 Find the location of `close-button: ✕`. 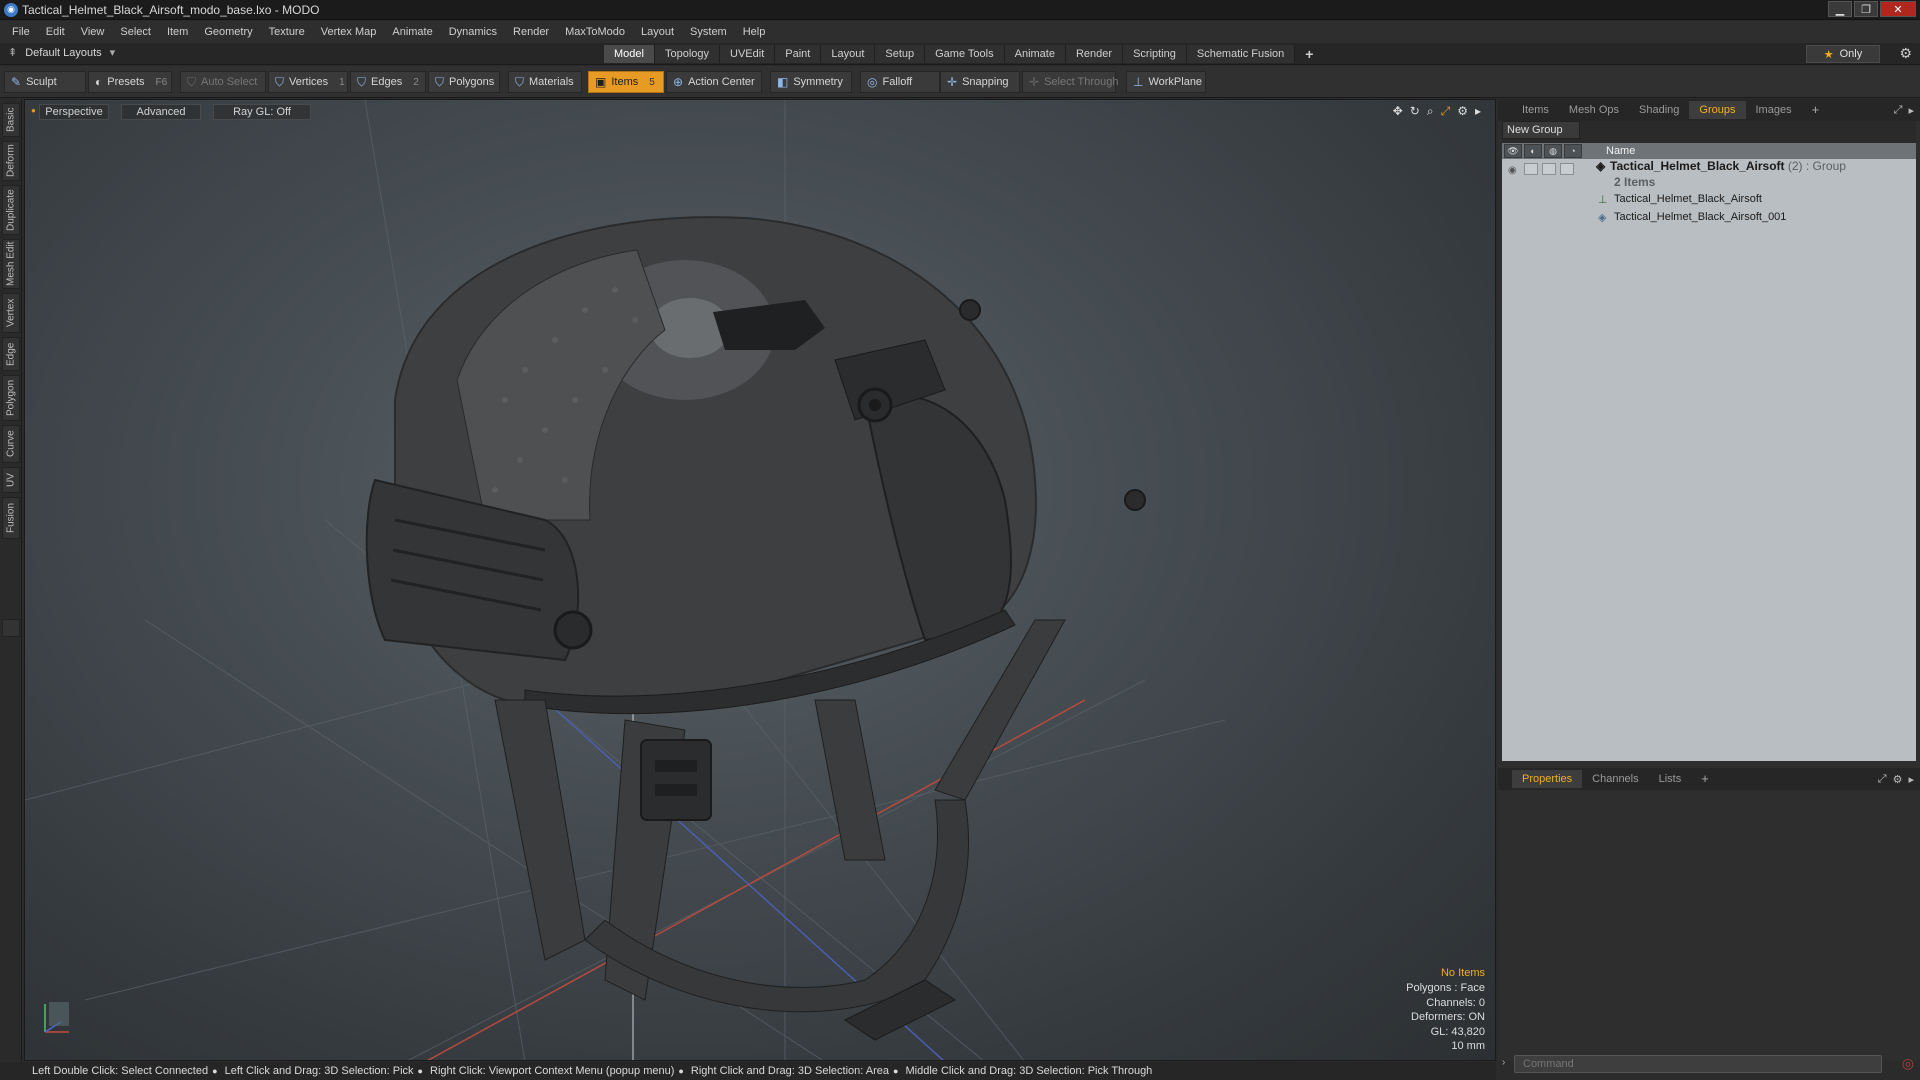

close-button: ✕ is located at coordinates (1898, 9).